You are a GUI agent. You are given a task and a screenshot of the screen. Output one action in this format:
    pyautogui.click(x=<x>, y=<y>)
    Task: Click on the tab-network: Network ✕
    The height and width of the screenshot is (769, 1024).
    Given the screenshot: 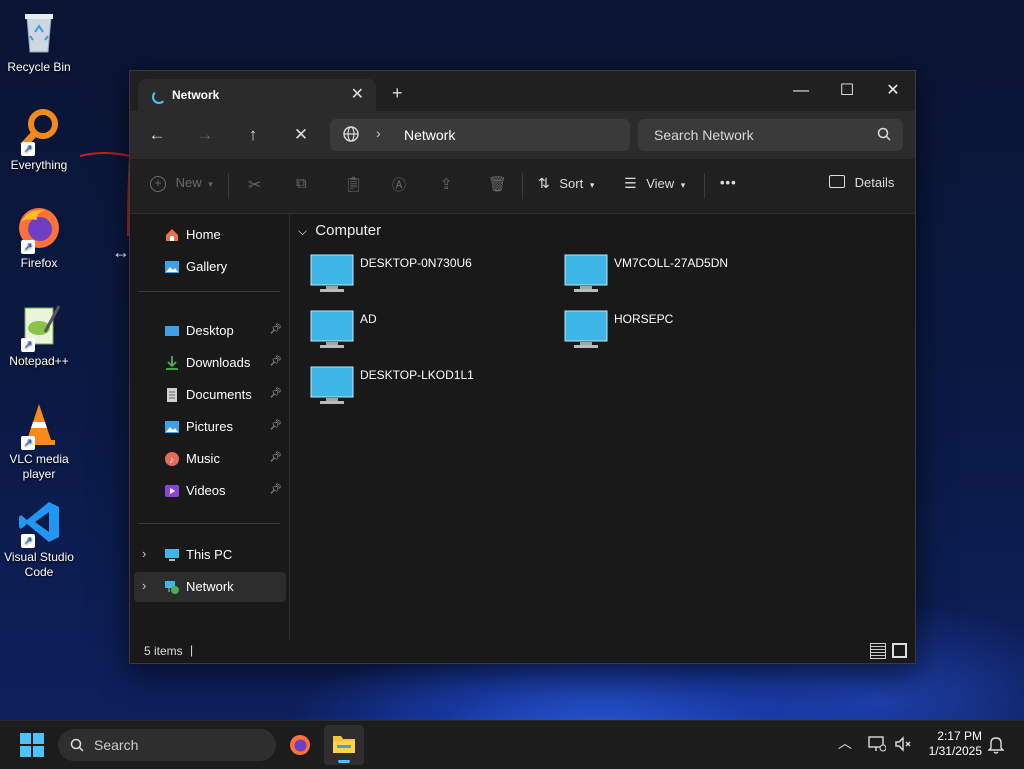 What is the action you would take?
    pyautogui.click(x=257, y=95)
    